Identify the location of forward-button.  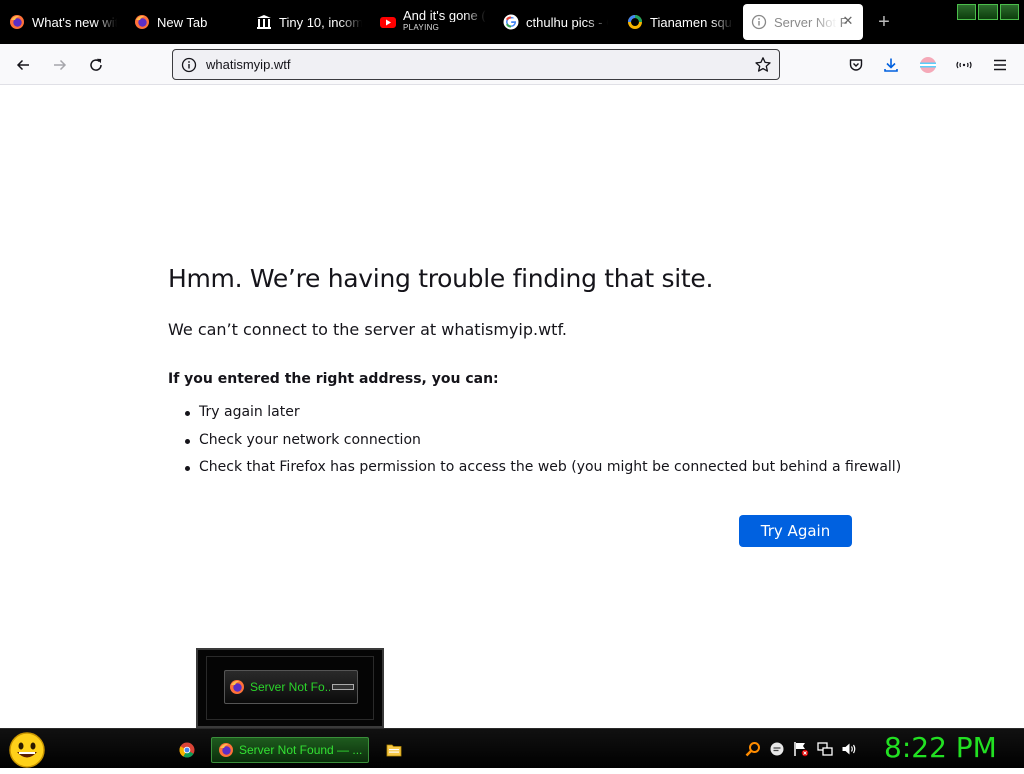
(60, 65).